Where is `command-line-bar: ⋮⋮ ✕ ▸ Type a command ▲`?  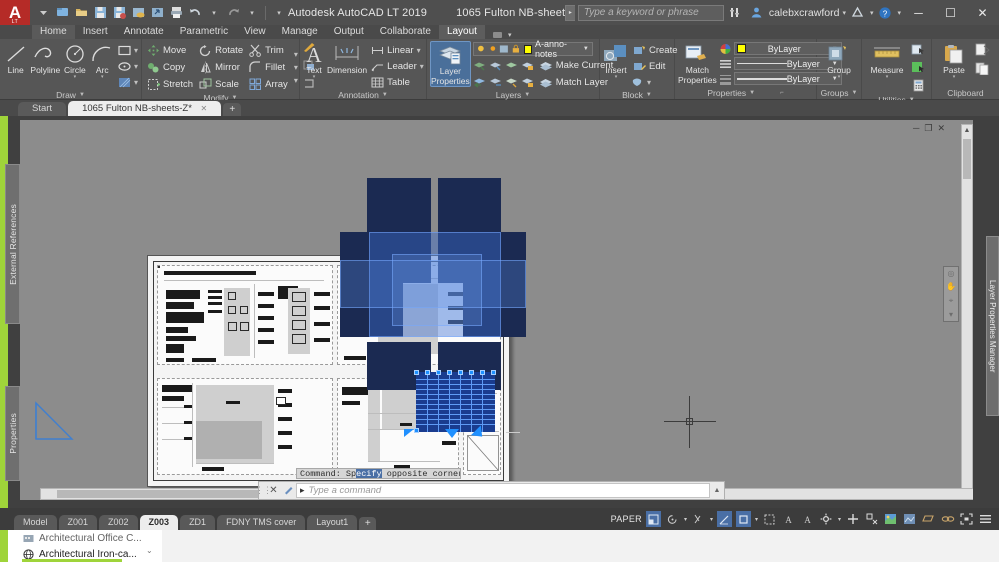 command-line-bar: ⋮⋮ ✕ ▸ Type a command ▲ is located at coordinates (490, 490).